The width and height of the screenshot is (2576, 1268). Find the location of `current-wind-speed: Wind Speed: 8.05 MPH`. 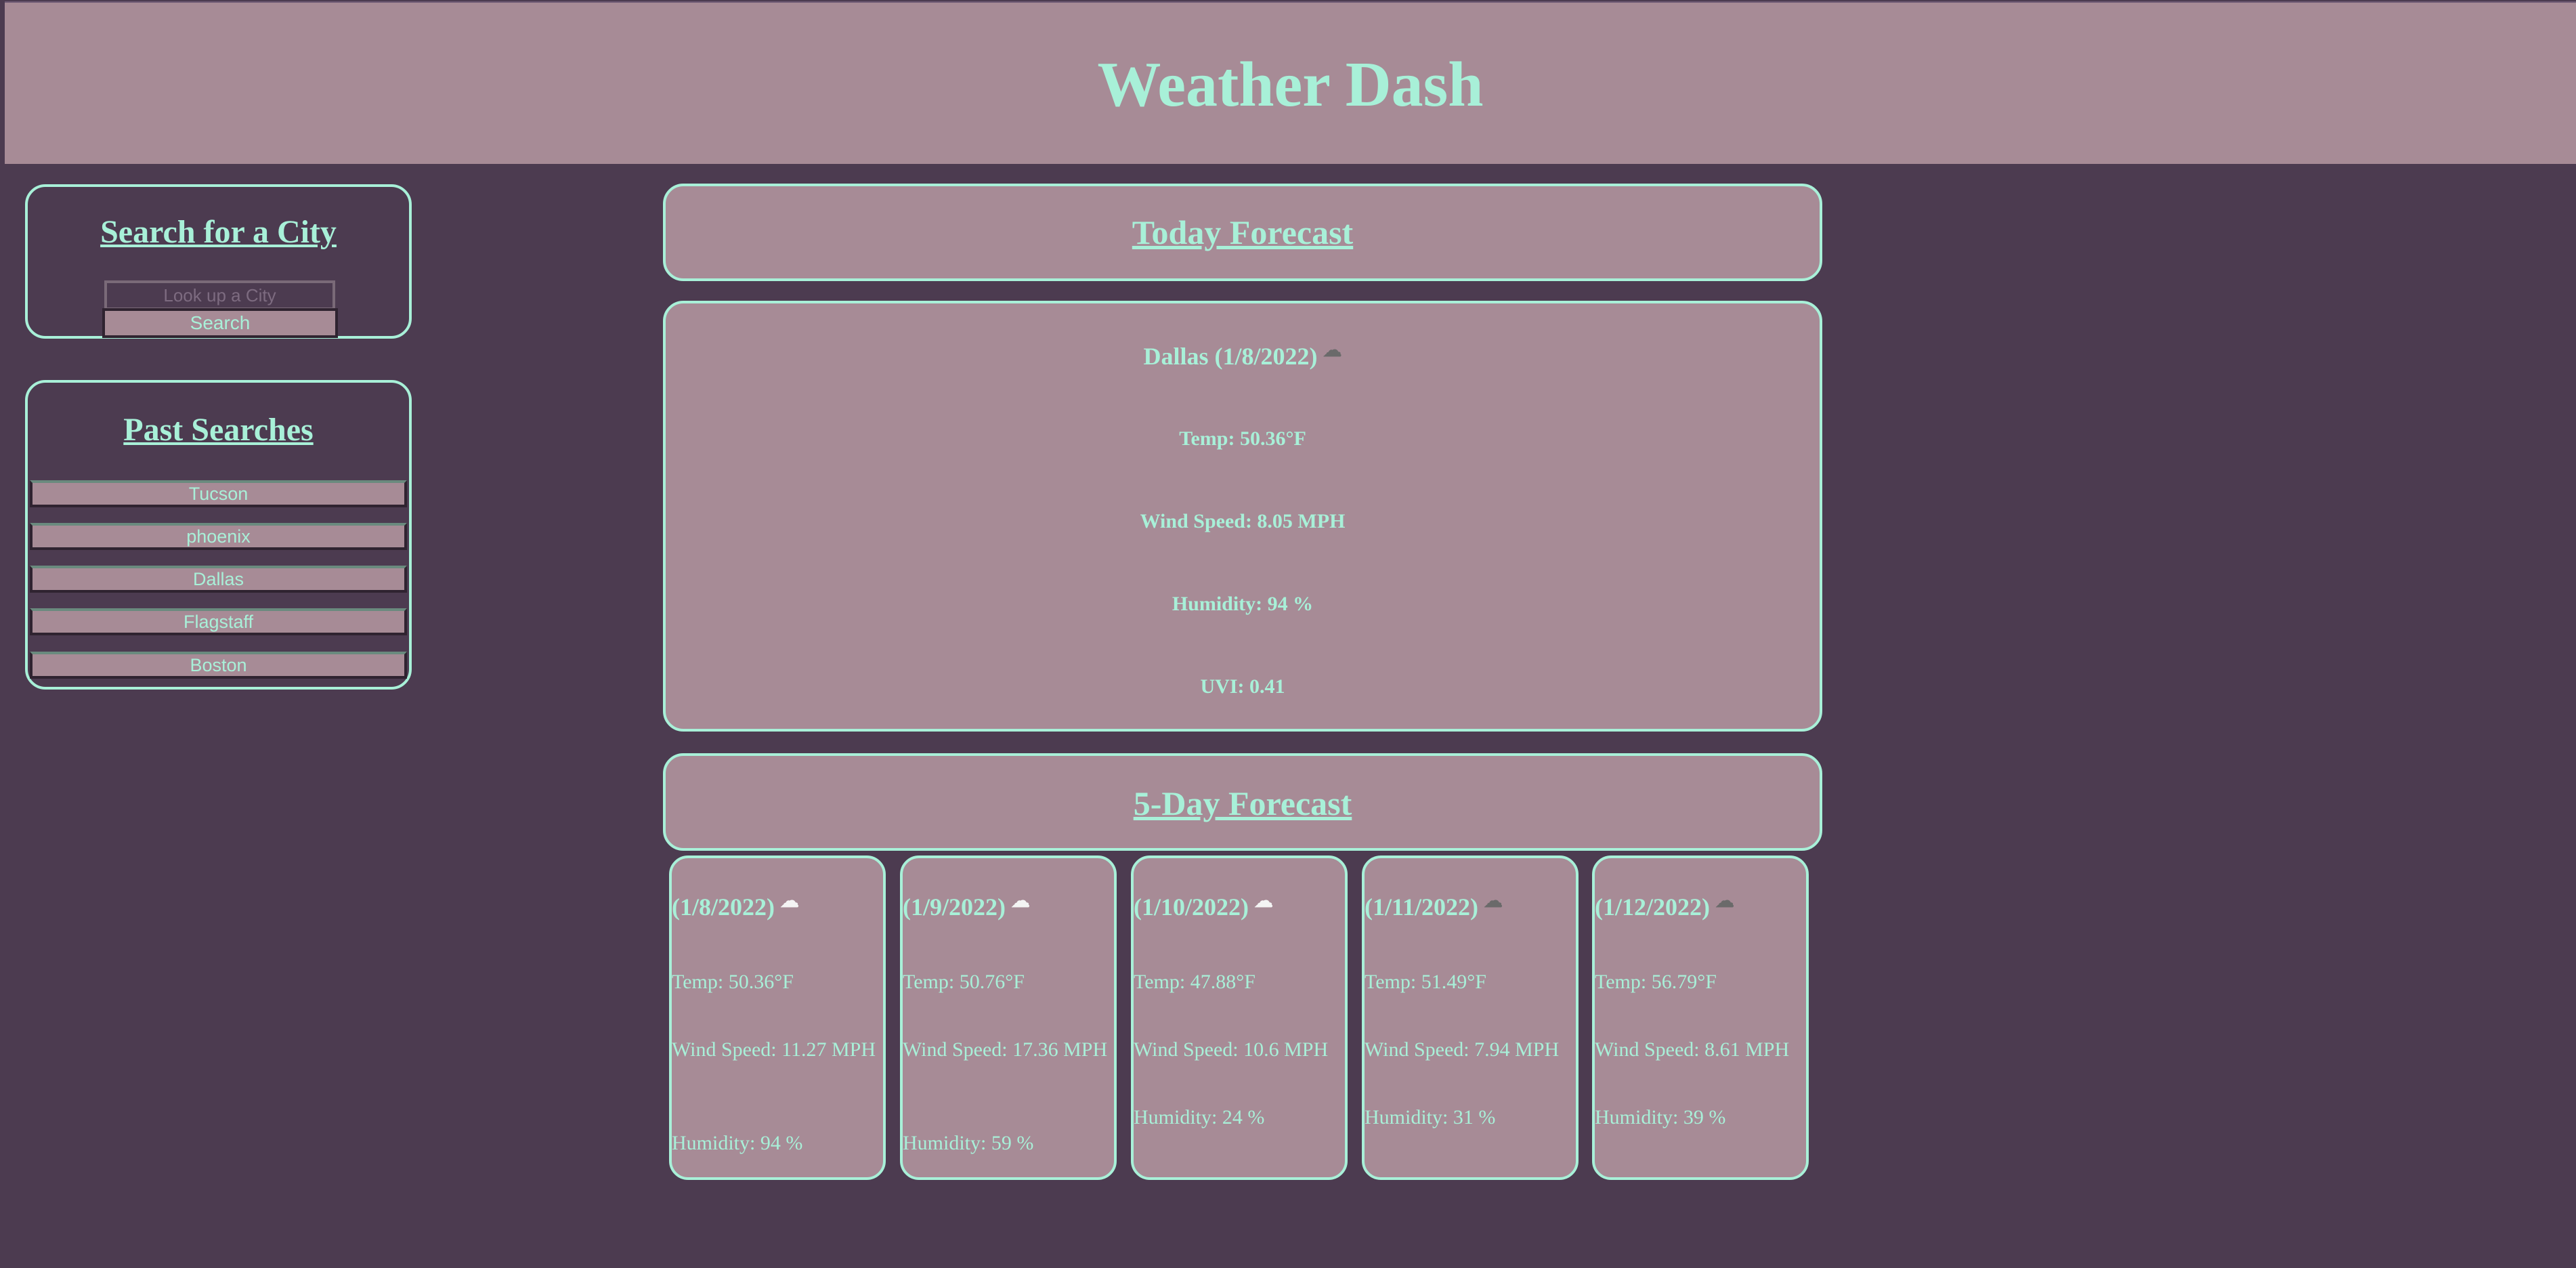

current-wind-speed: Wind Speed: 8.05 MPH is located at coordinates (1243, 521).